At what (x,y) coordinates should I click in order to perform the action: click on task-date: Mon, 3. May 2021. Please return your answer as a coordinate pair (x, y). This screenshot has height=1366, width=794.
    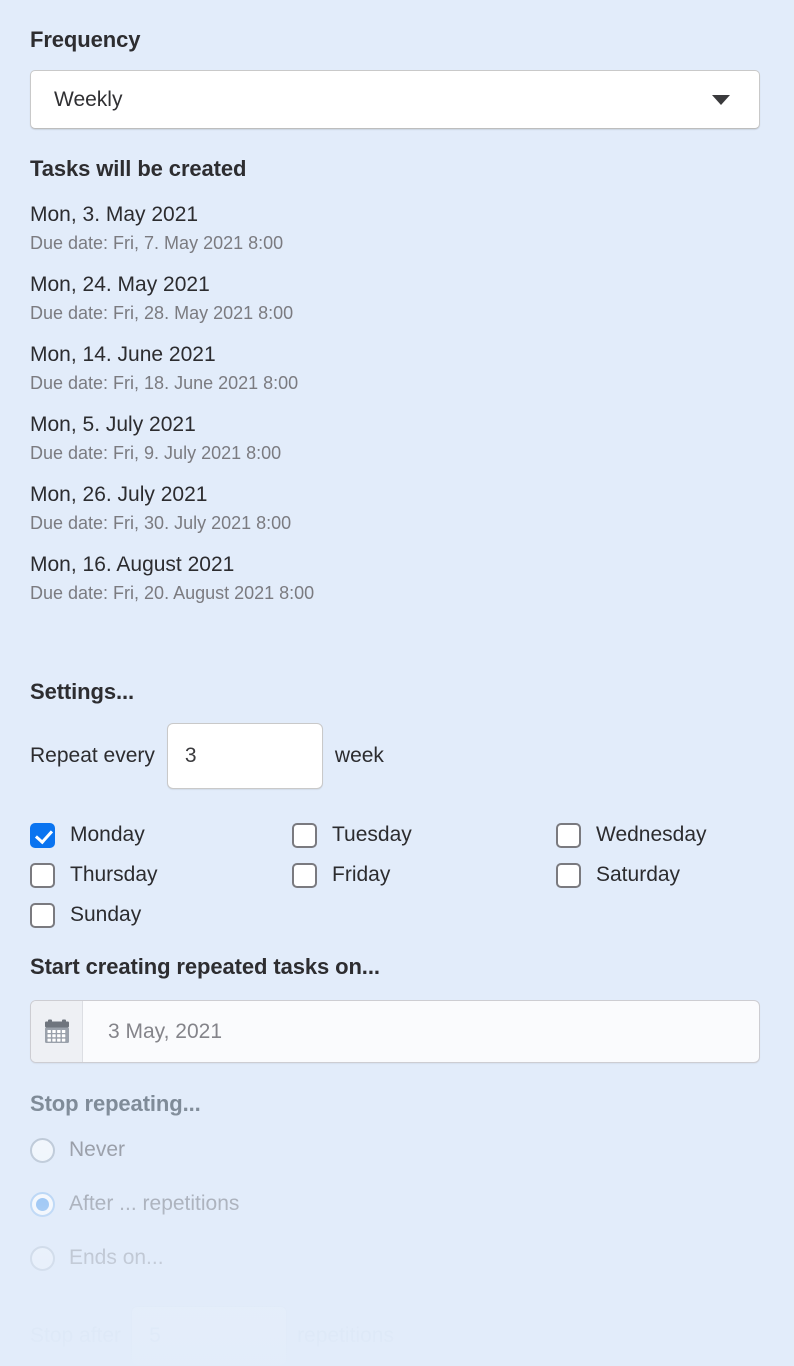
    Looking at the image, I should click on (114, 214).